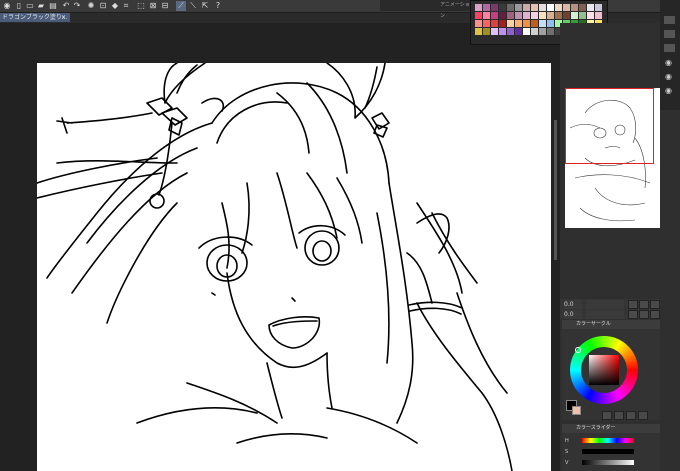  I want to click on panel-menu-icon, so click(643, 415).